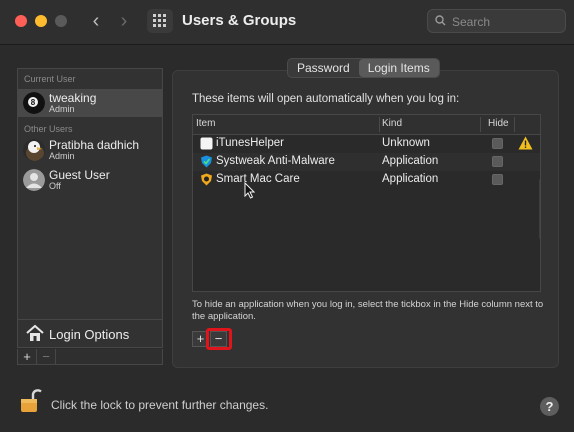  I want to click on user-name: Pratibha dadhich, so click(94, 145).